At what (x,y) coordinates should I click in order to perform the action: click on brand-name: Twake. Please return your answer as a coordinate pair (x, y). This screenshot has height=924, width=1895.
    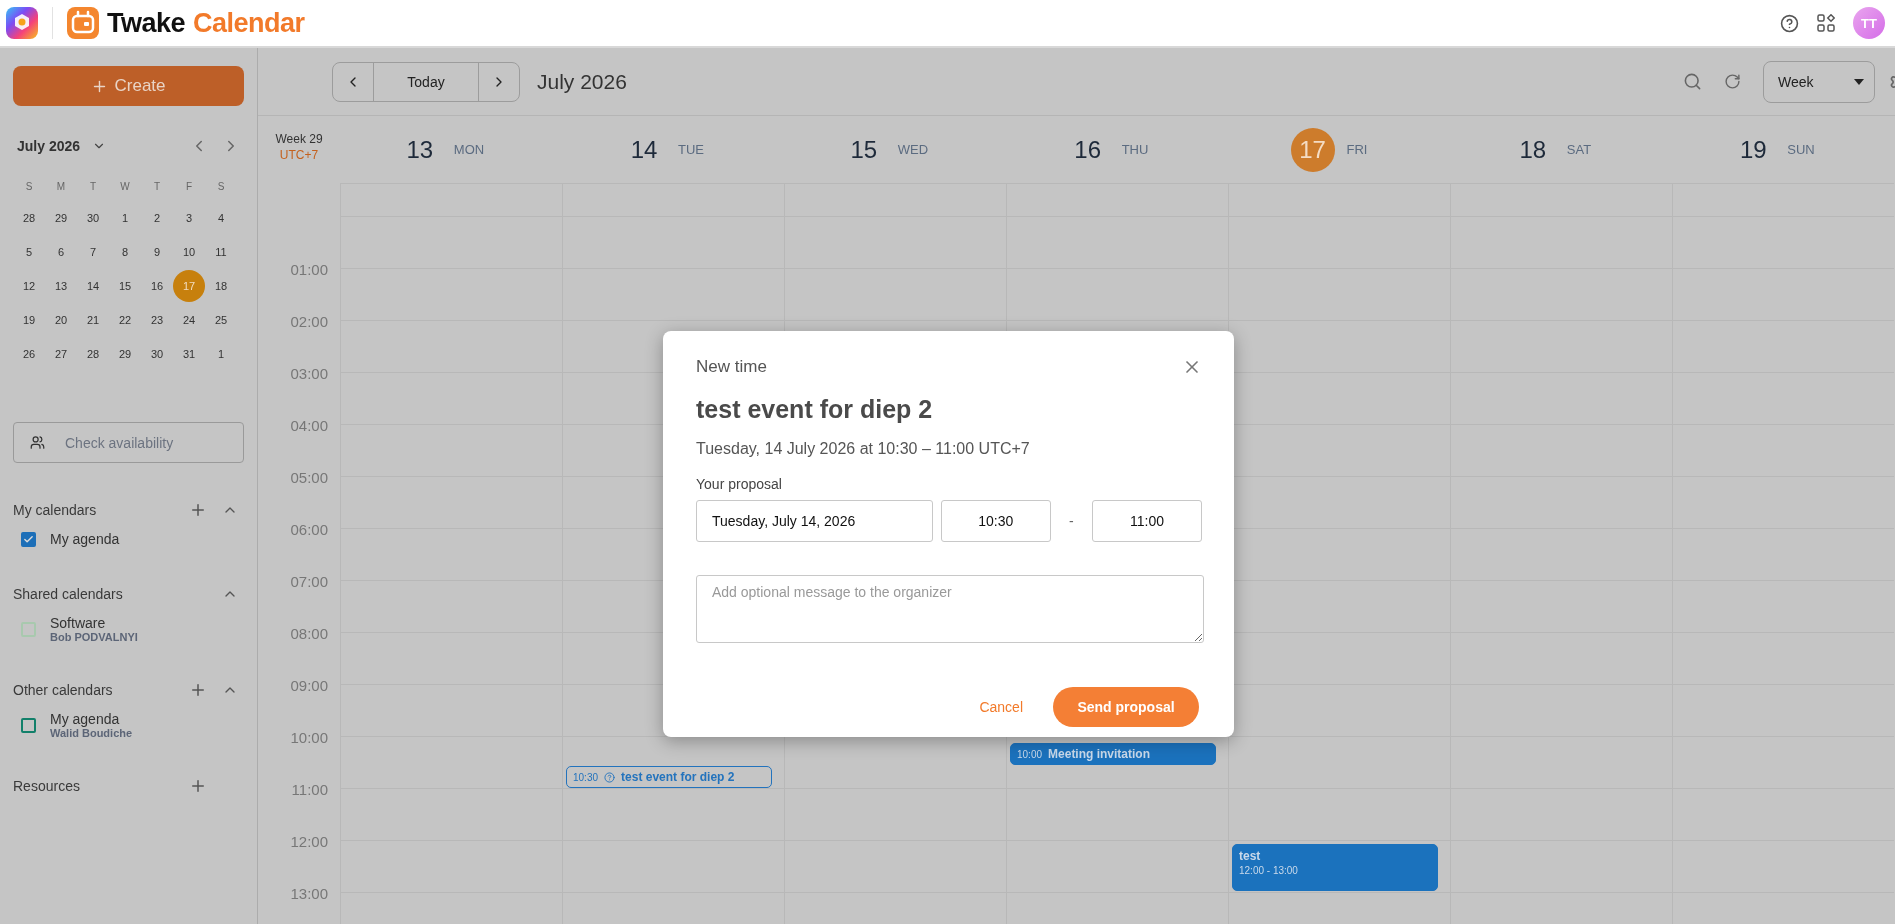
    Looking at the image, I should click on (146, 23).